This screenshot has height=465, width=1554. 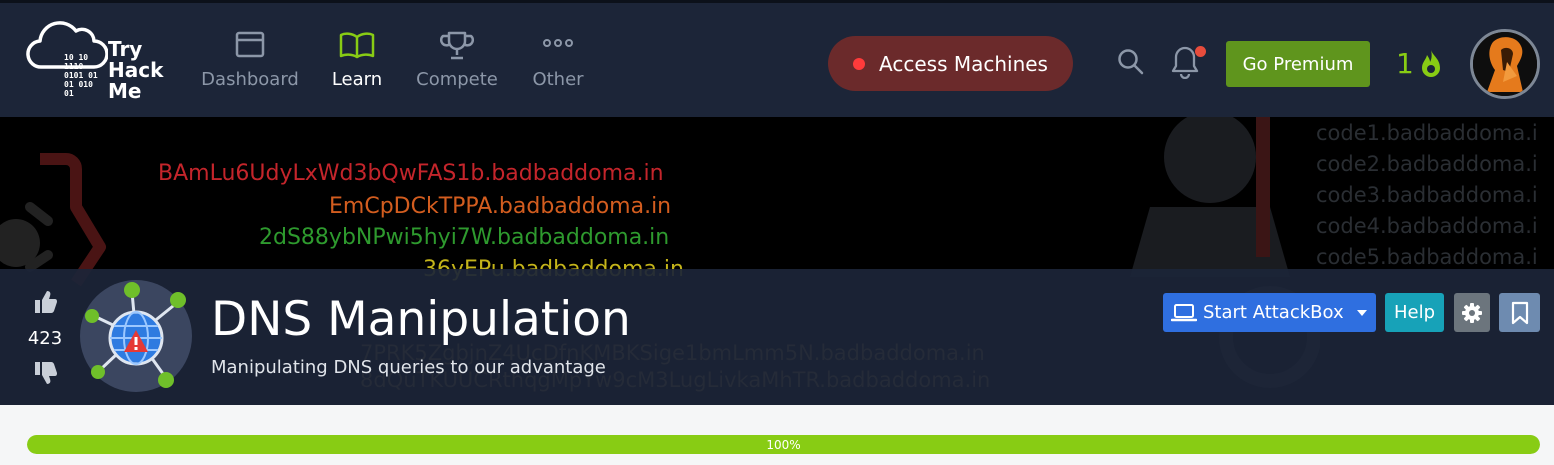 What do you see at coordinates (81, 75) in the screenshot?
I see `logo-binary: 10 10 1110 0101 01 01 010 01` at bounding box center [81, 75].